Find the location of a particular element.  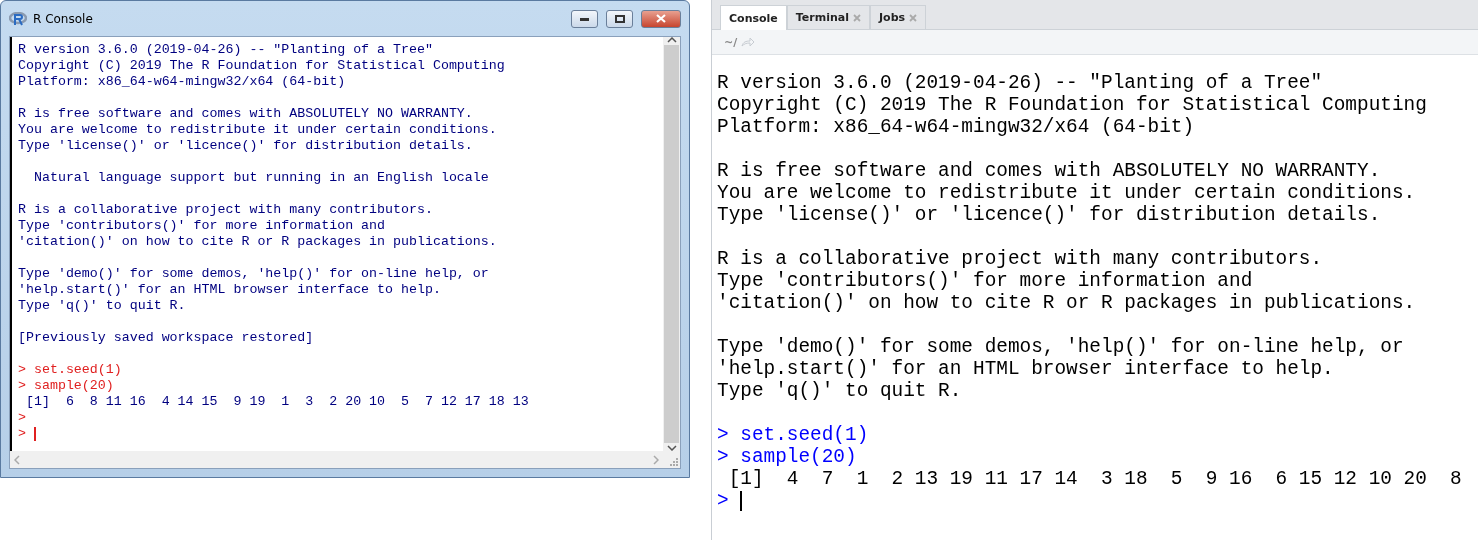

minimize-icon is located at coordinates (584, 18).